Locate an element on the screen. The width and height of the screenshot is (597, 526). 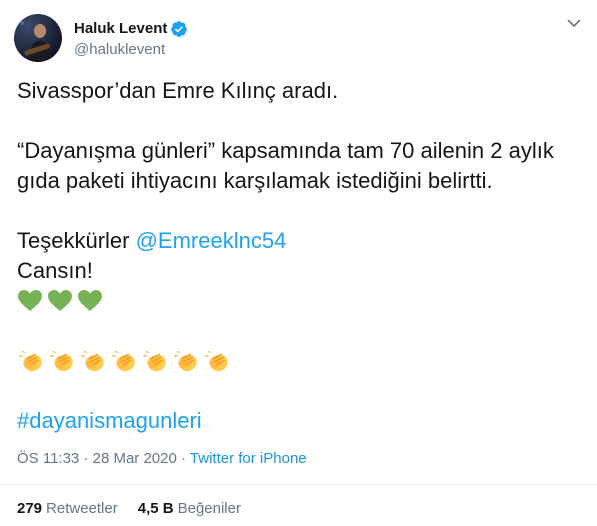
likes-stat: 4,5 B Beğeniler is located at coordinates (189, 508).